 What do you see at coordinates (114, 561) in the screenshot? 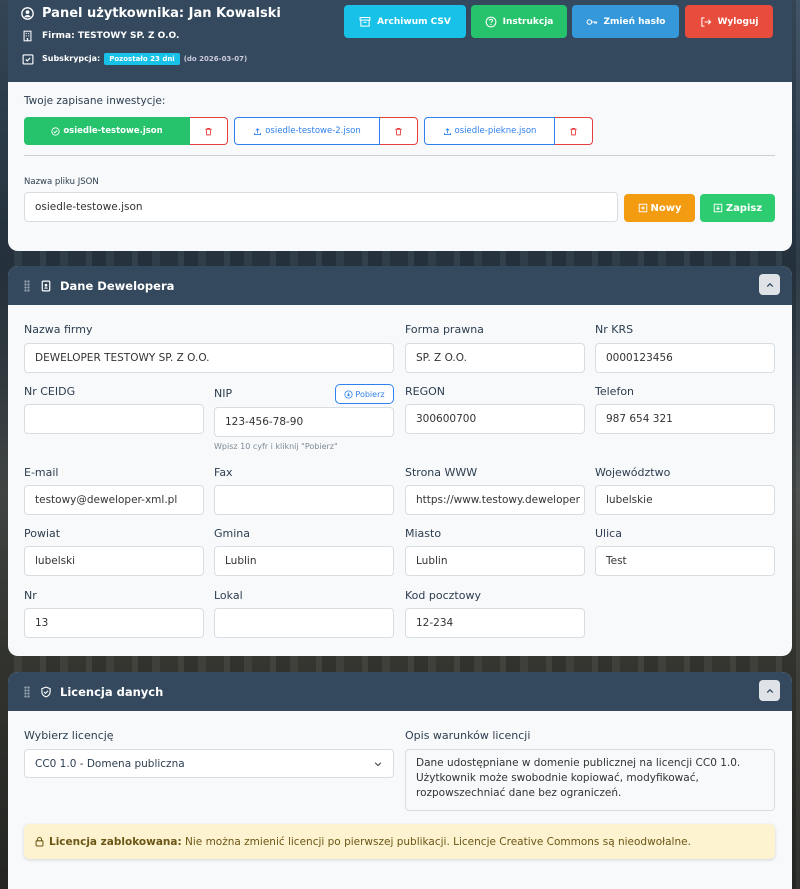
I see `county-input: lubelski` at bounding box center [114, 561].